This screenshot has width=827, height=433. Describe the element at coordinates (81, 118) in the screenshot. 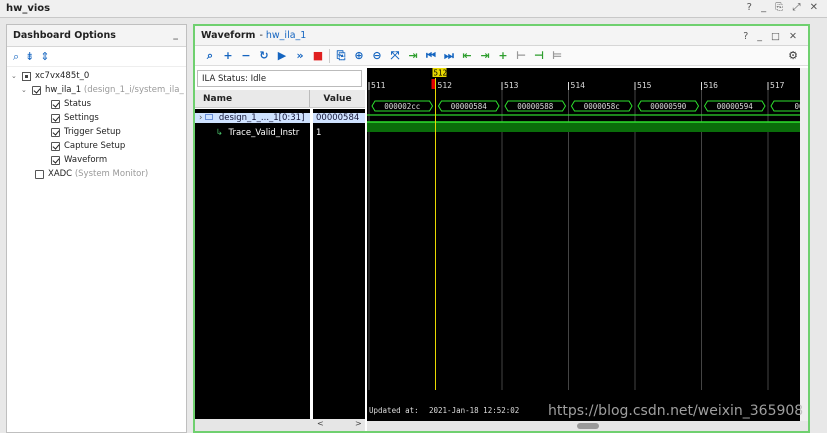

I see `settings-label: Settings` at that location.